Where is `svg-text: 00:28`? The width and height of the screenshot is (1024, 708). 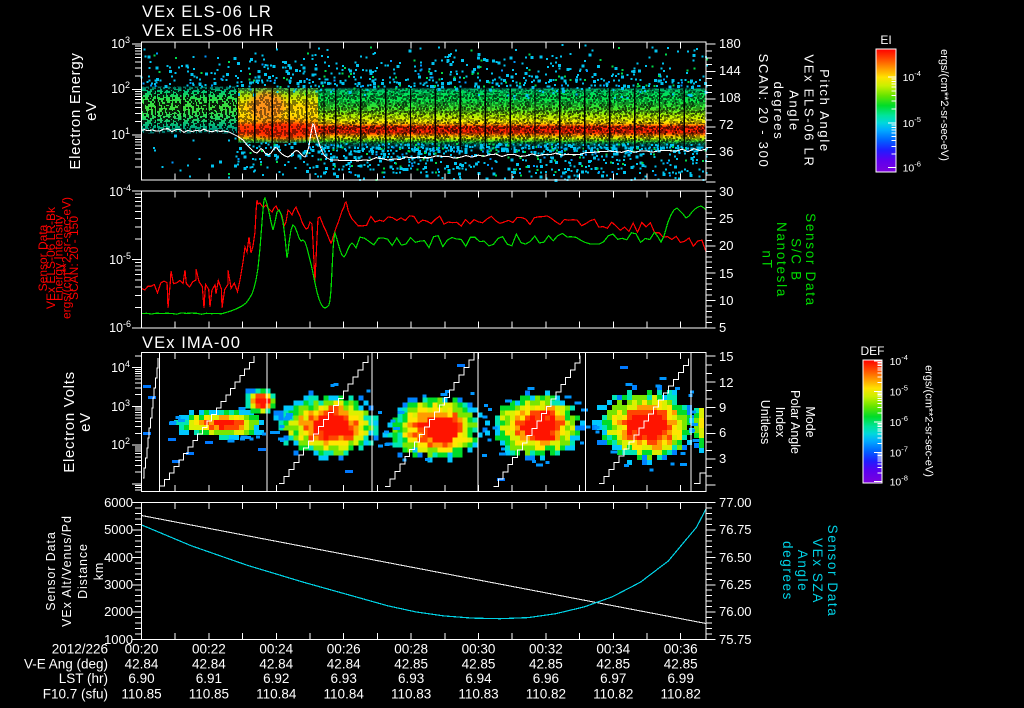 svg-text: 00:28 is located at coordinates (411, 649).